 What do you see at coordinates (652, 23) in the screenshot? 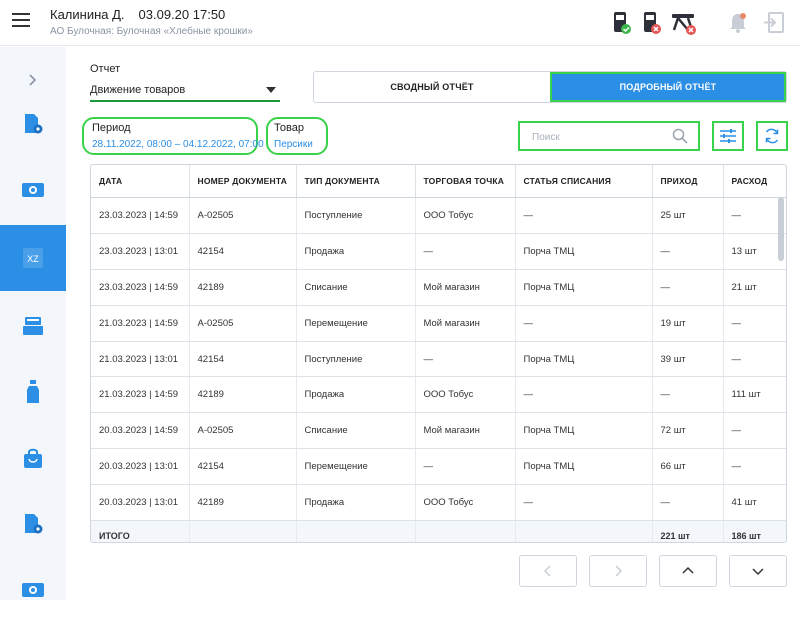
I see `terminal-error-icon` at bounding box center [652, 23].